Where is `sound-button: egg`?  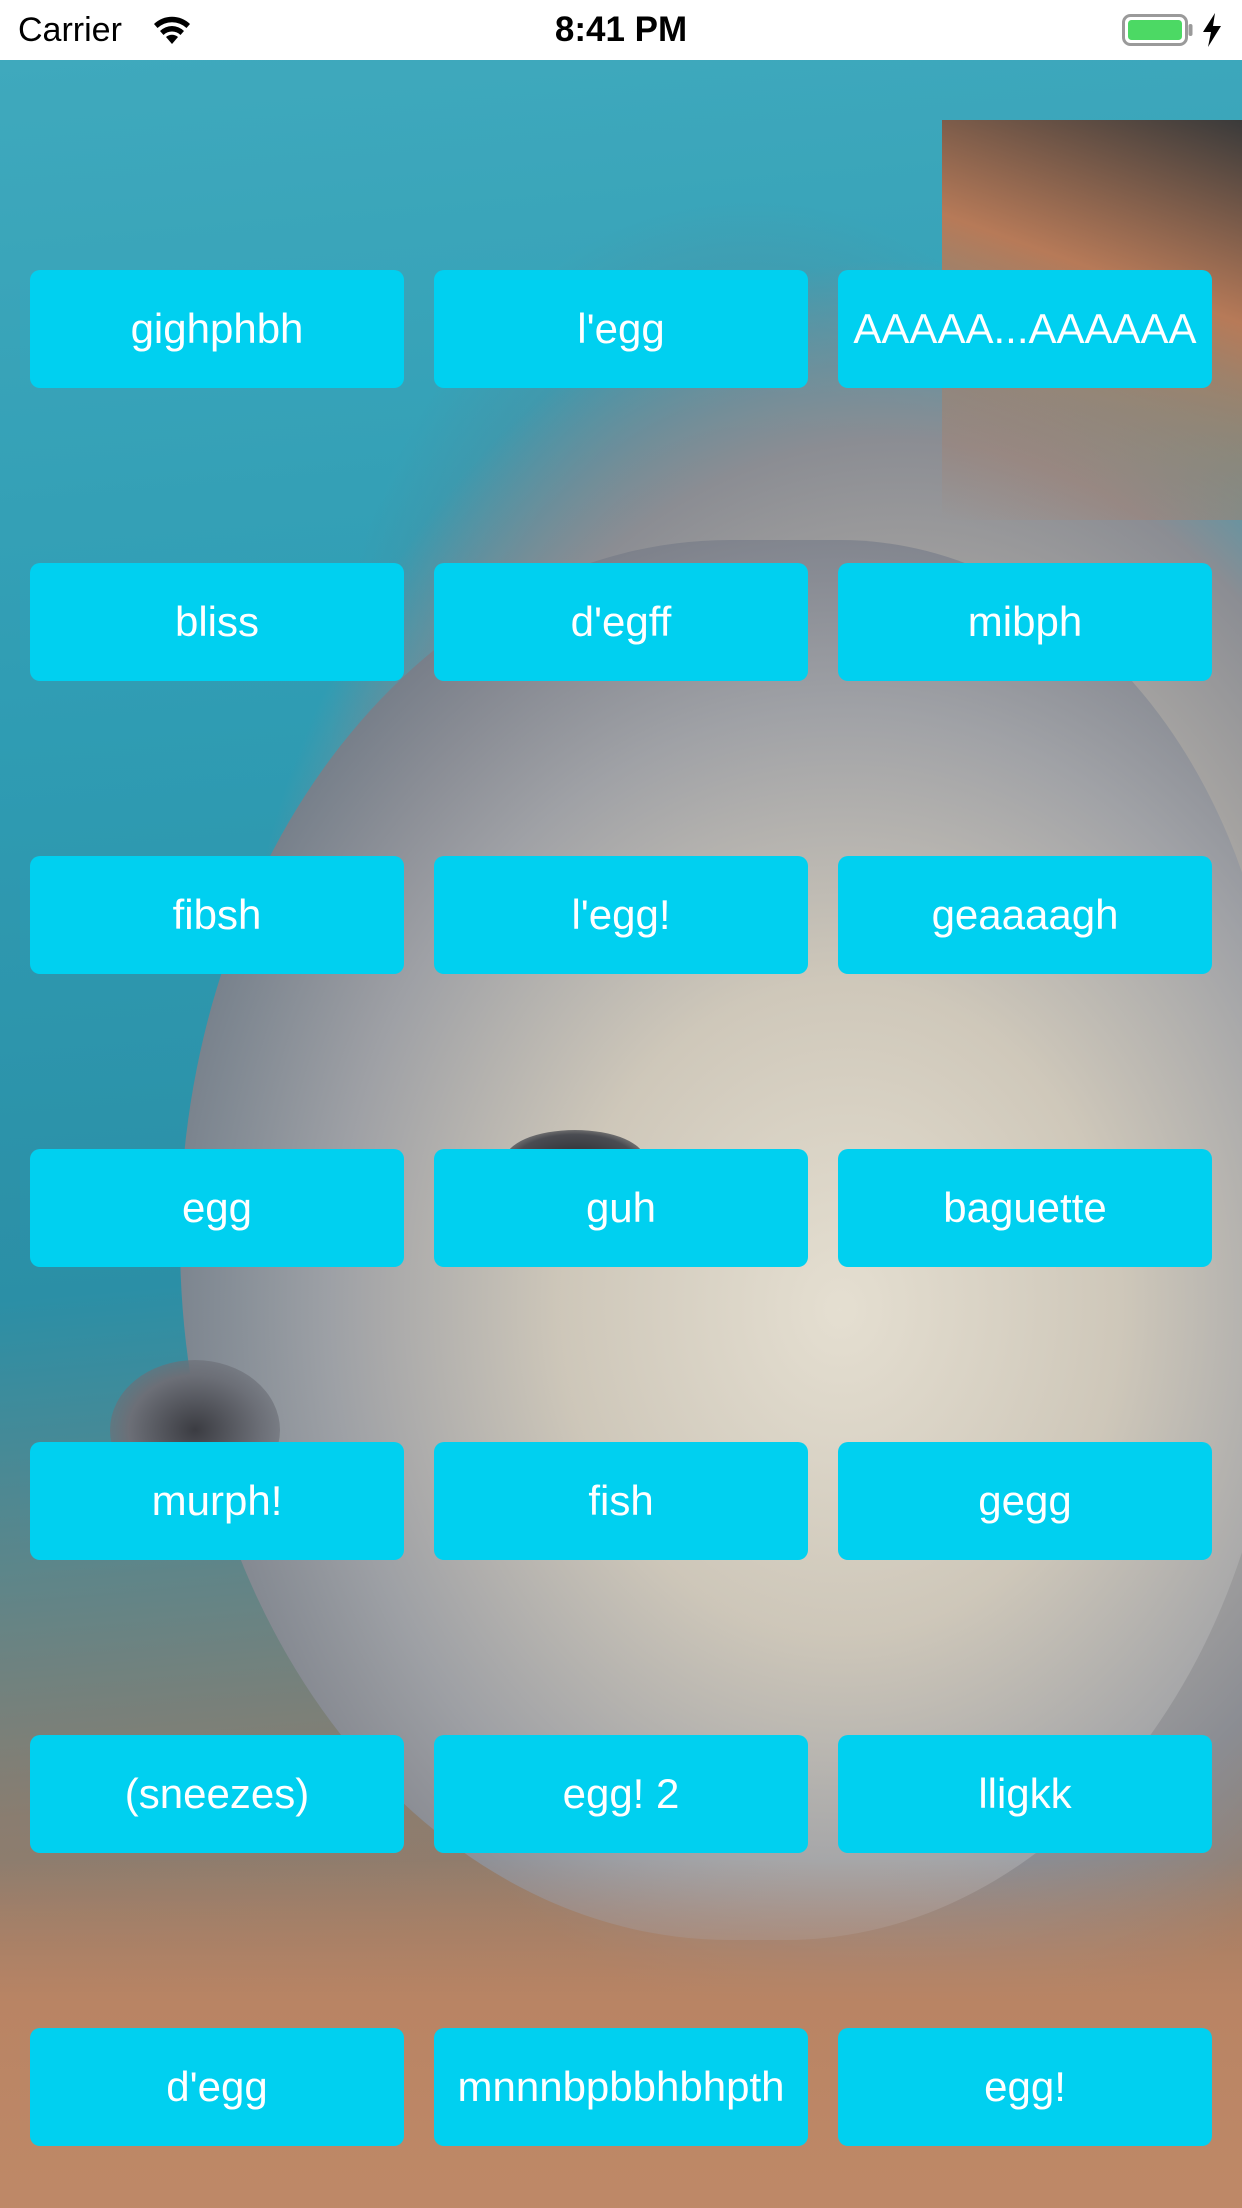
sound-button: egg is located at coordinates (217, 1208).